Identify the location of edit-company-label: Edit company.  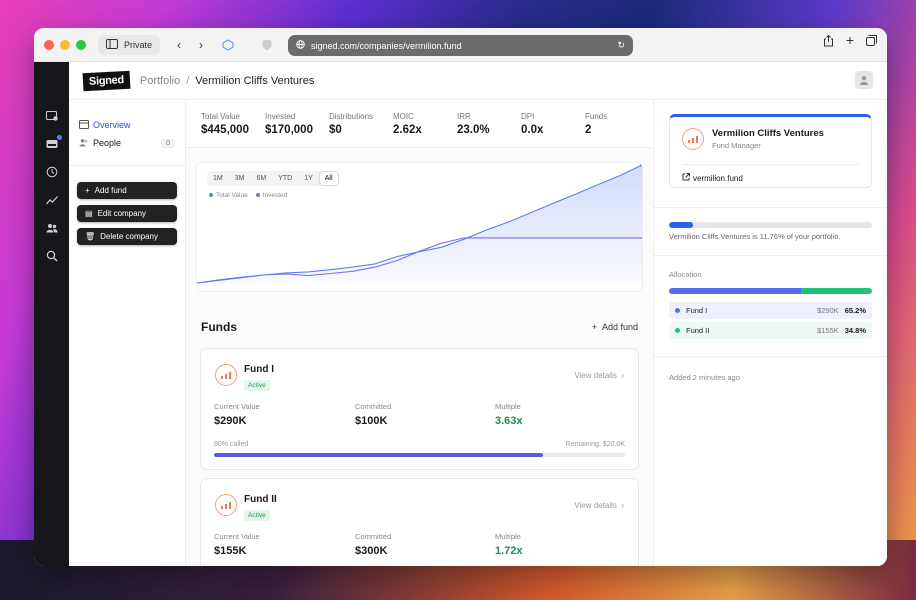
(122, 213).